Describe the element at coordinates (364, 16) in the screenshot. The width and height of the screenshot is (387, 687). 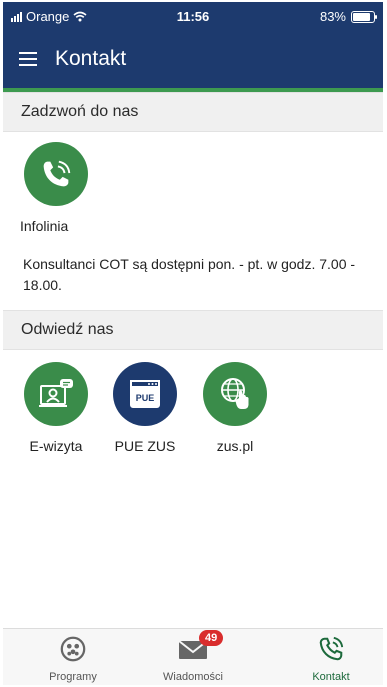
I see `battery-icon` at that location.